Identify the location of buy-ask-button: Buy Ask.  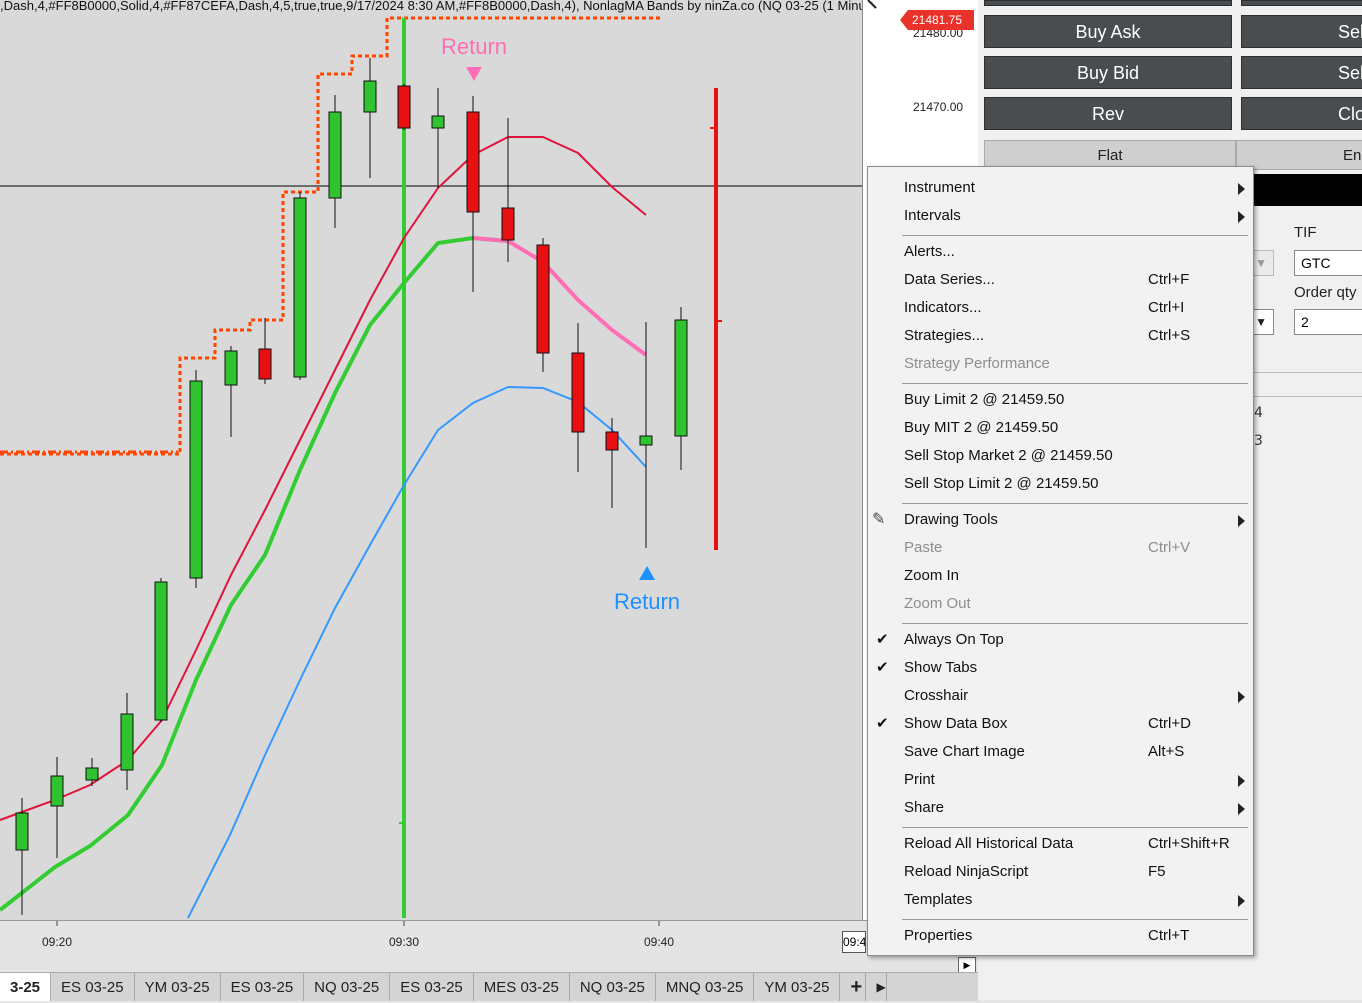
(1108, 31).